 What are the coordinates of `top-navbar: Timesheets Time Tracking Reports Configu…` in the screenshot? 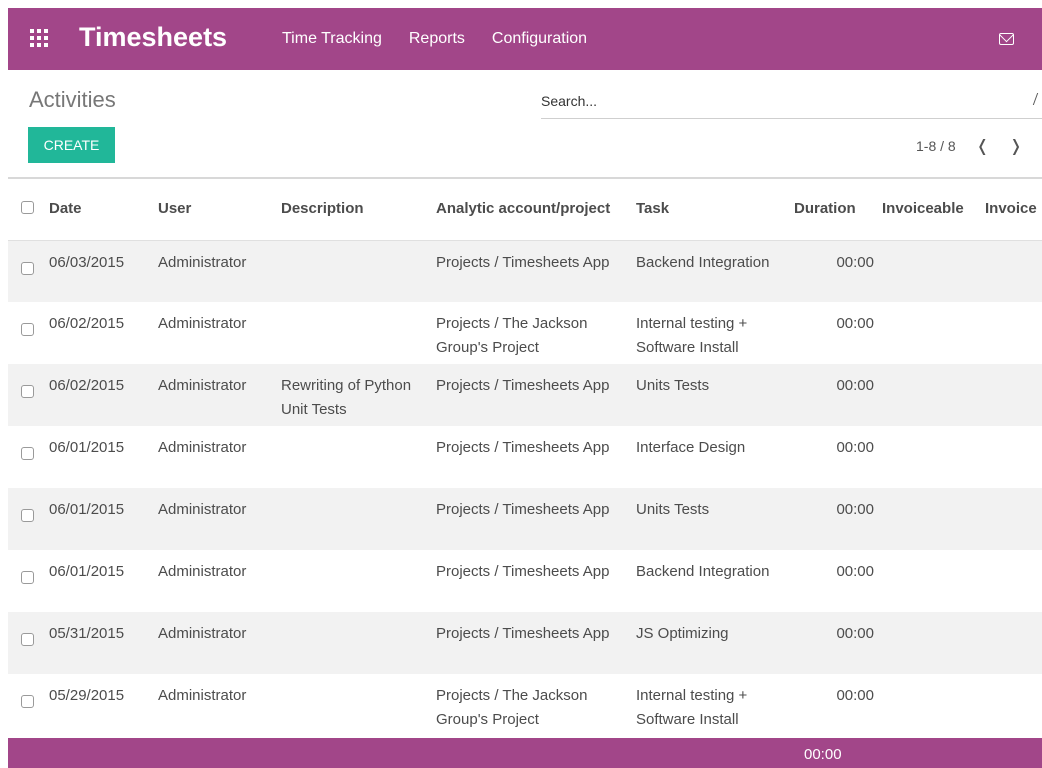 It's located at (525, 39).